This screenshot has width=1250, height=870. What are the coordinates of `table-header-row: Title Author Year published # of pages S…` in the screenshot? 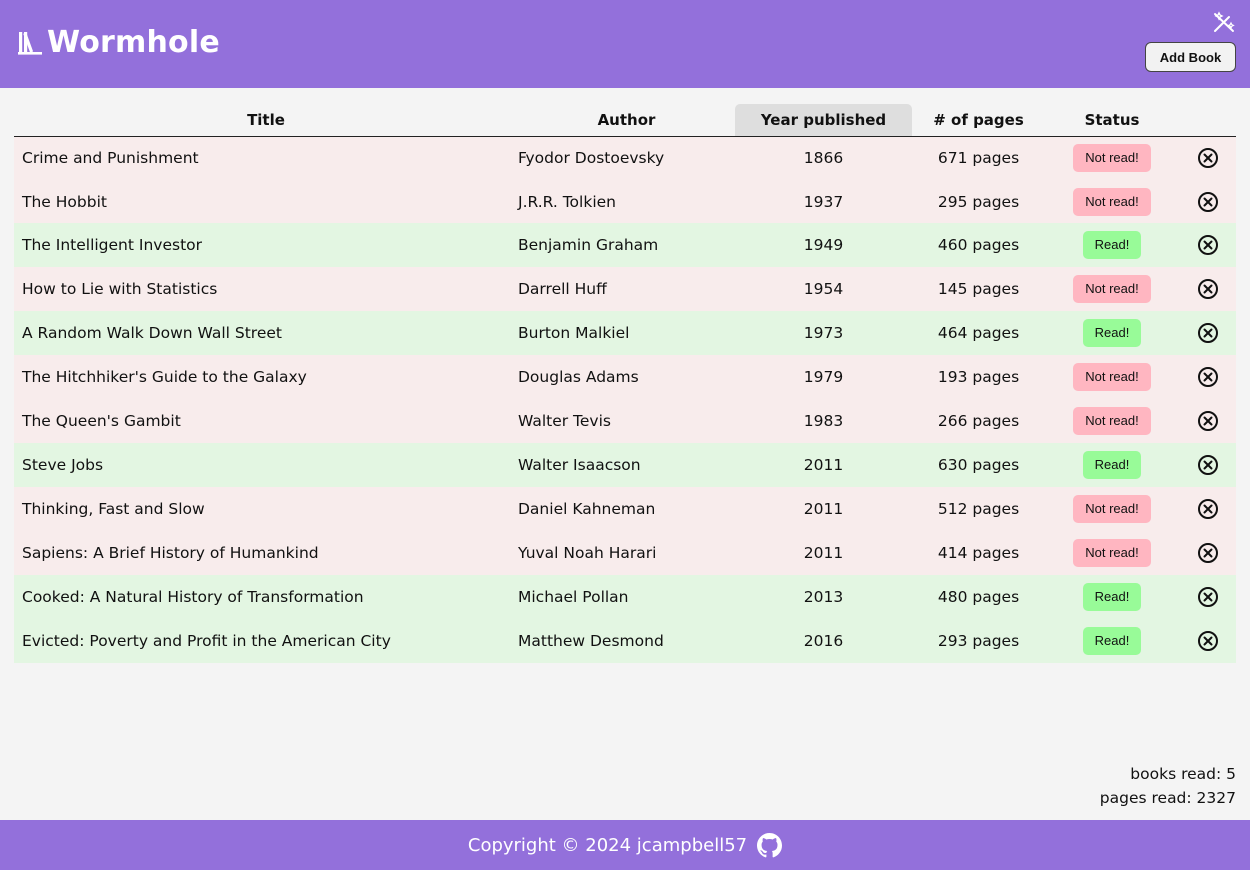 It's located at (625, 120).